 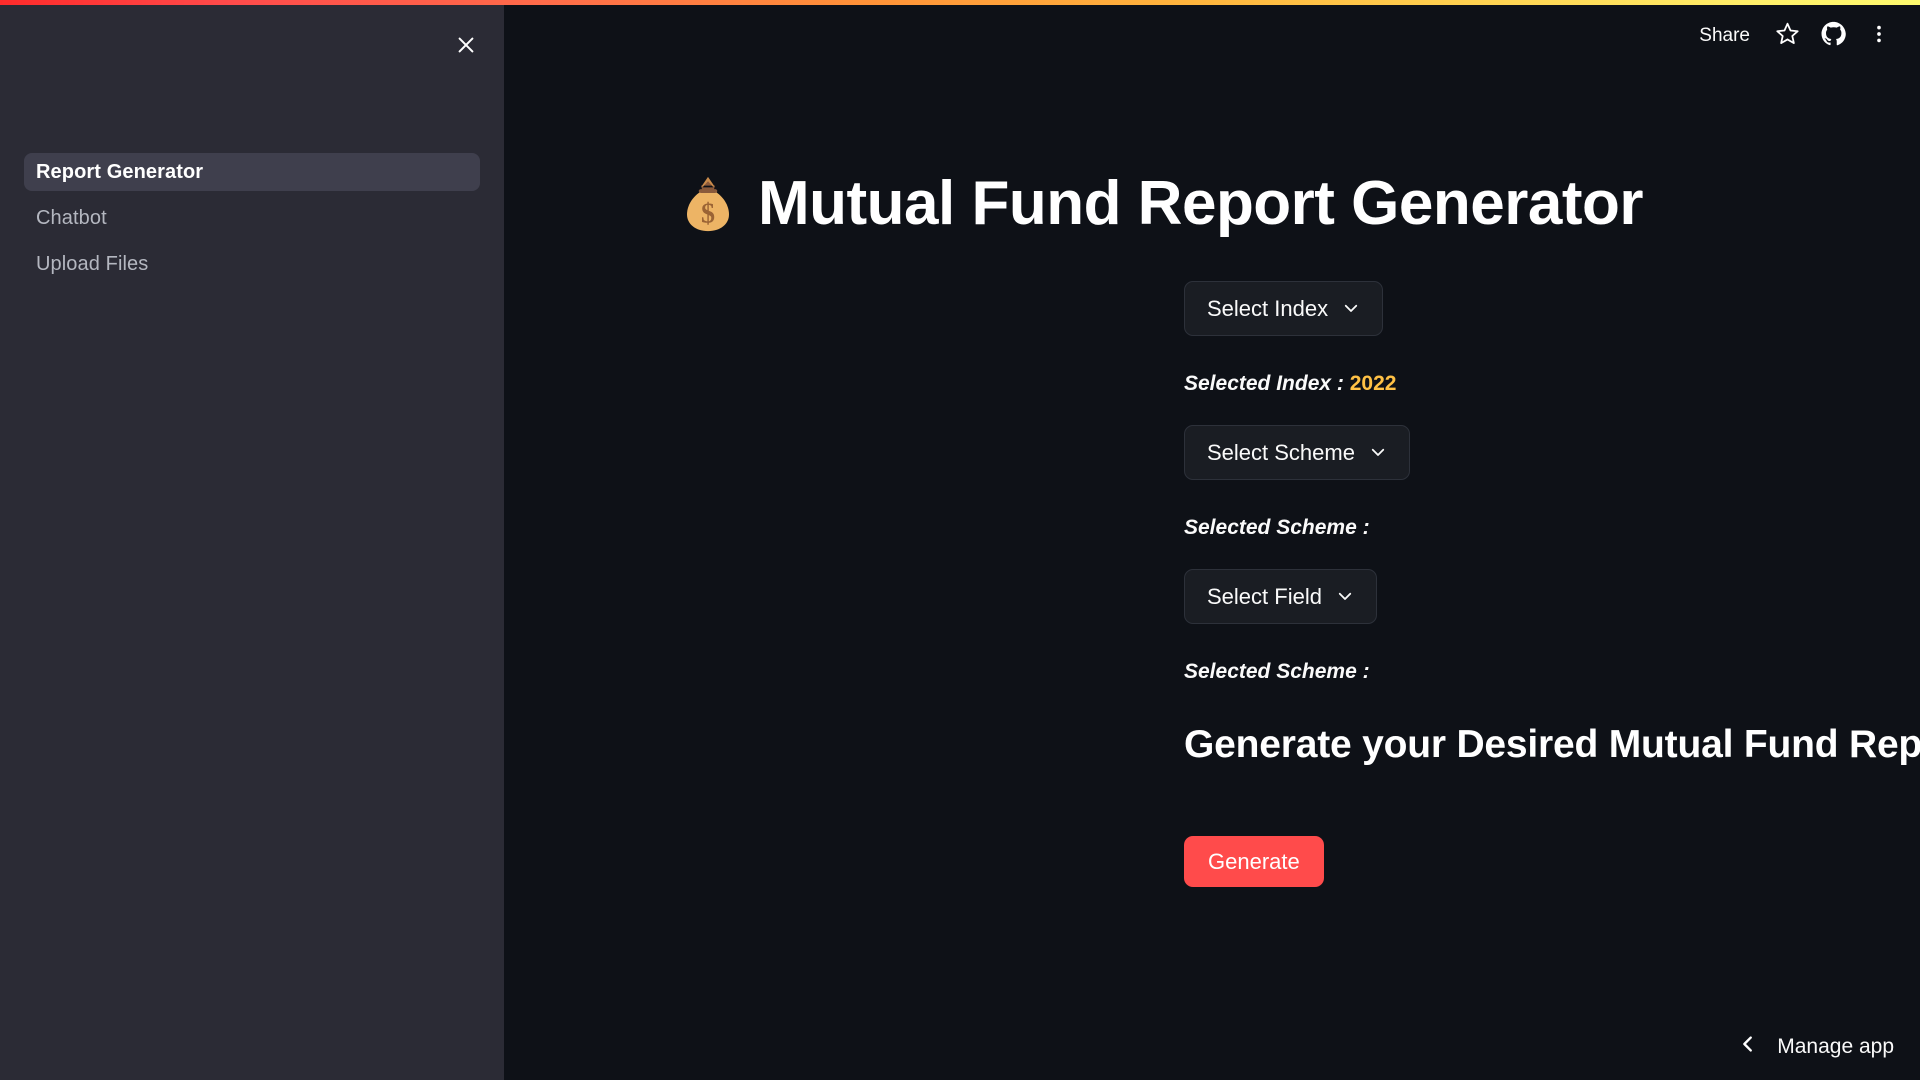 What do you see at coordinates (252, 264) in the screenshot?
I see `sidebar-item-upload-files: Upload Files` at bounding box center [252, 264].